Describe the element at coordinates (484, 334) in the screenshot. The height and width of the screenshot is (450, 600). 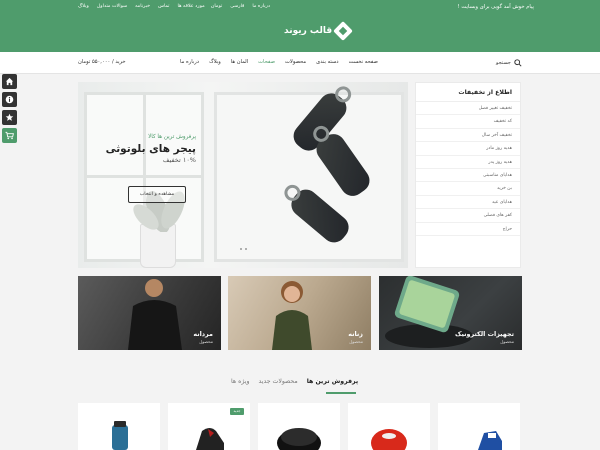
I see `category-title: تجهیزات الکترونیک` at that location.